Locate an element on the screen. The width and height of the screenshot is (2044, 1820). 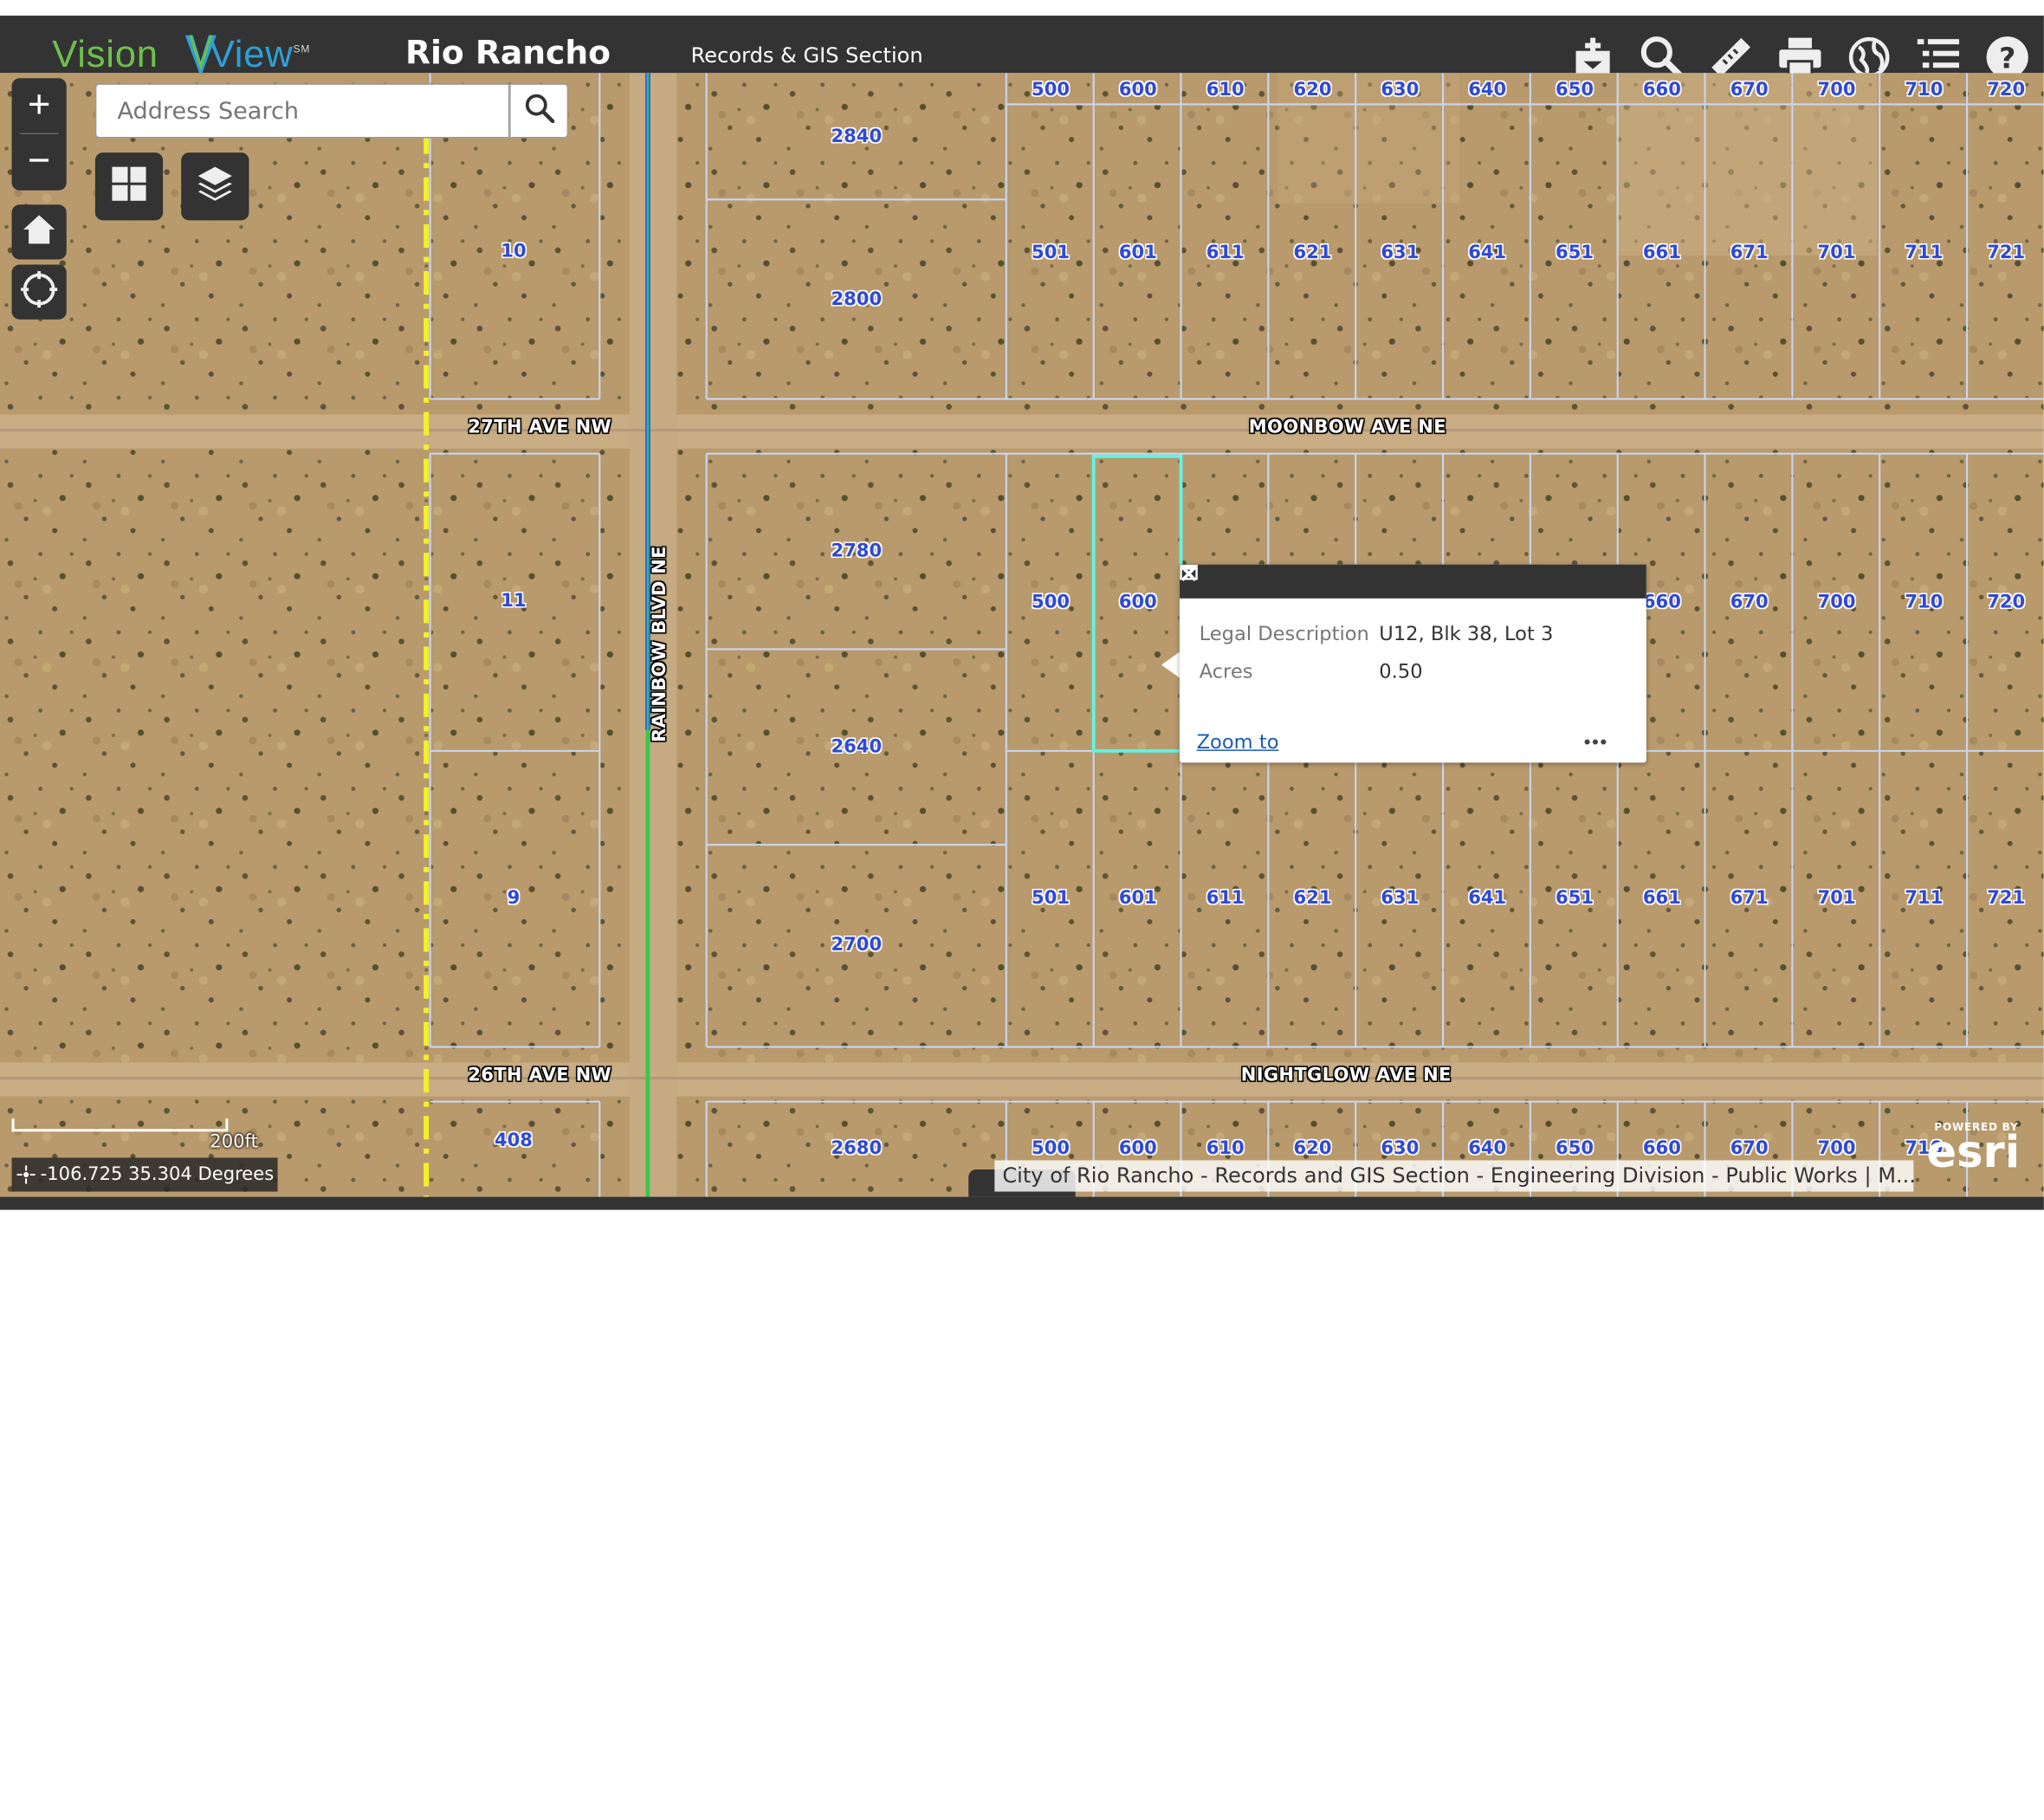
acres-row: Acres 0.50 is located at coordinates (1311, 671).